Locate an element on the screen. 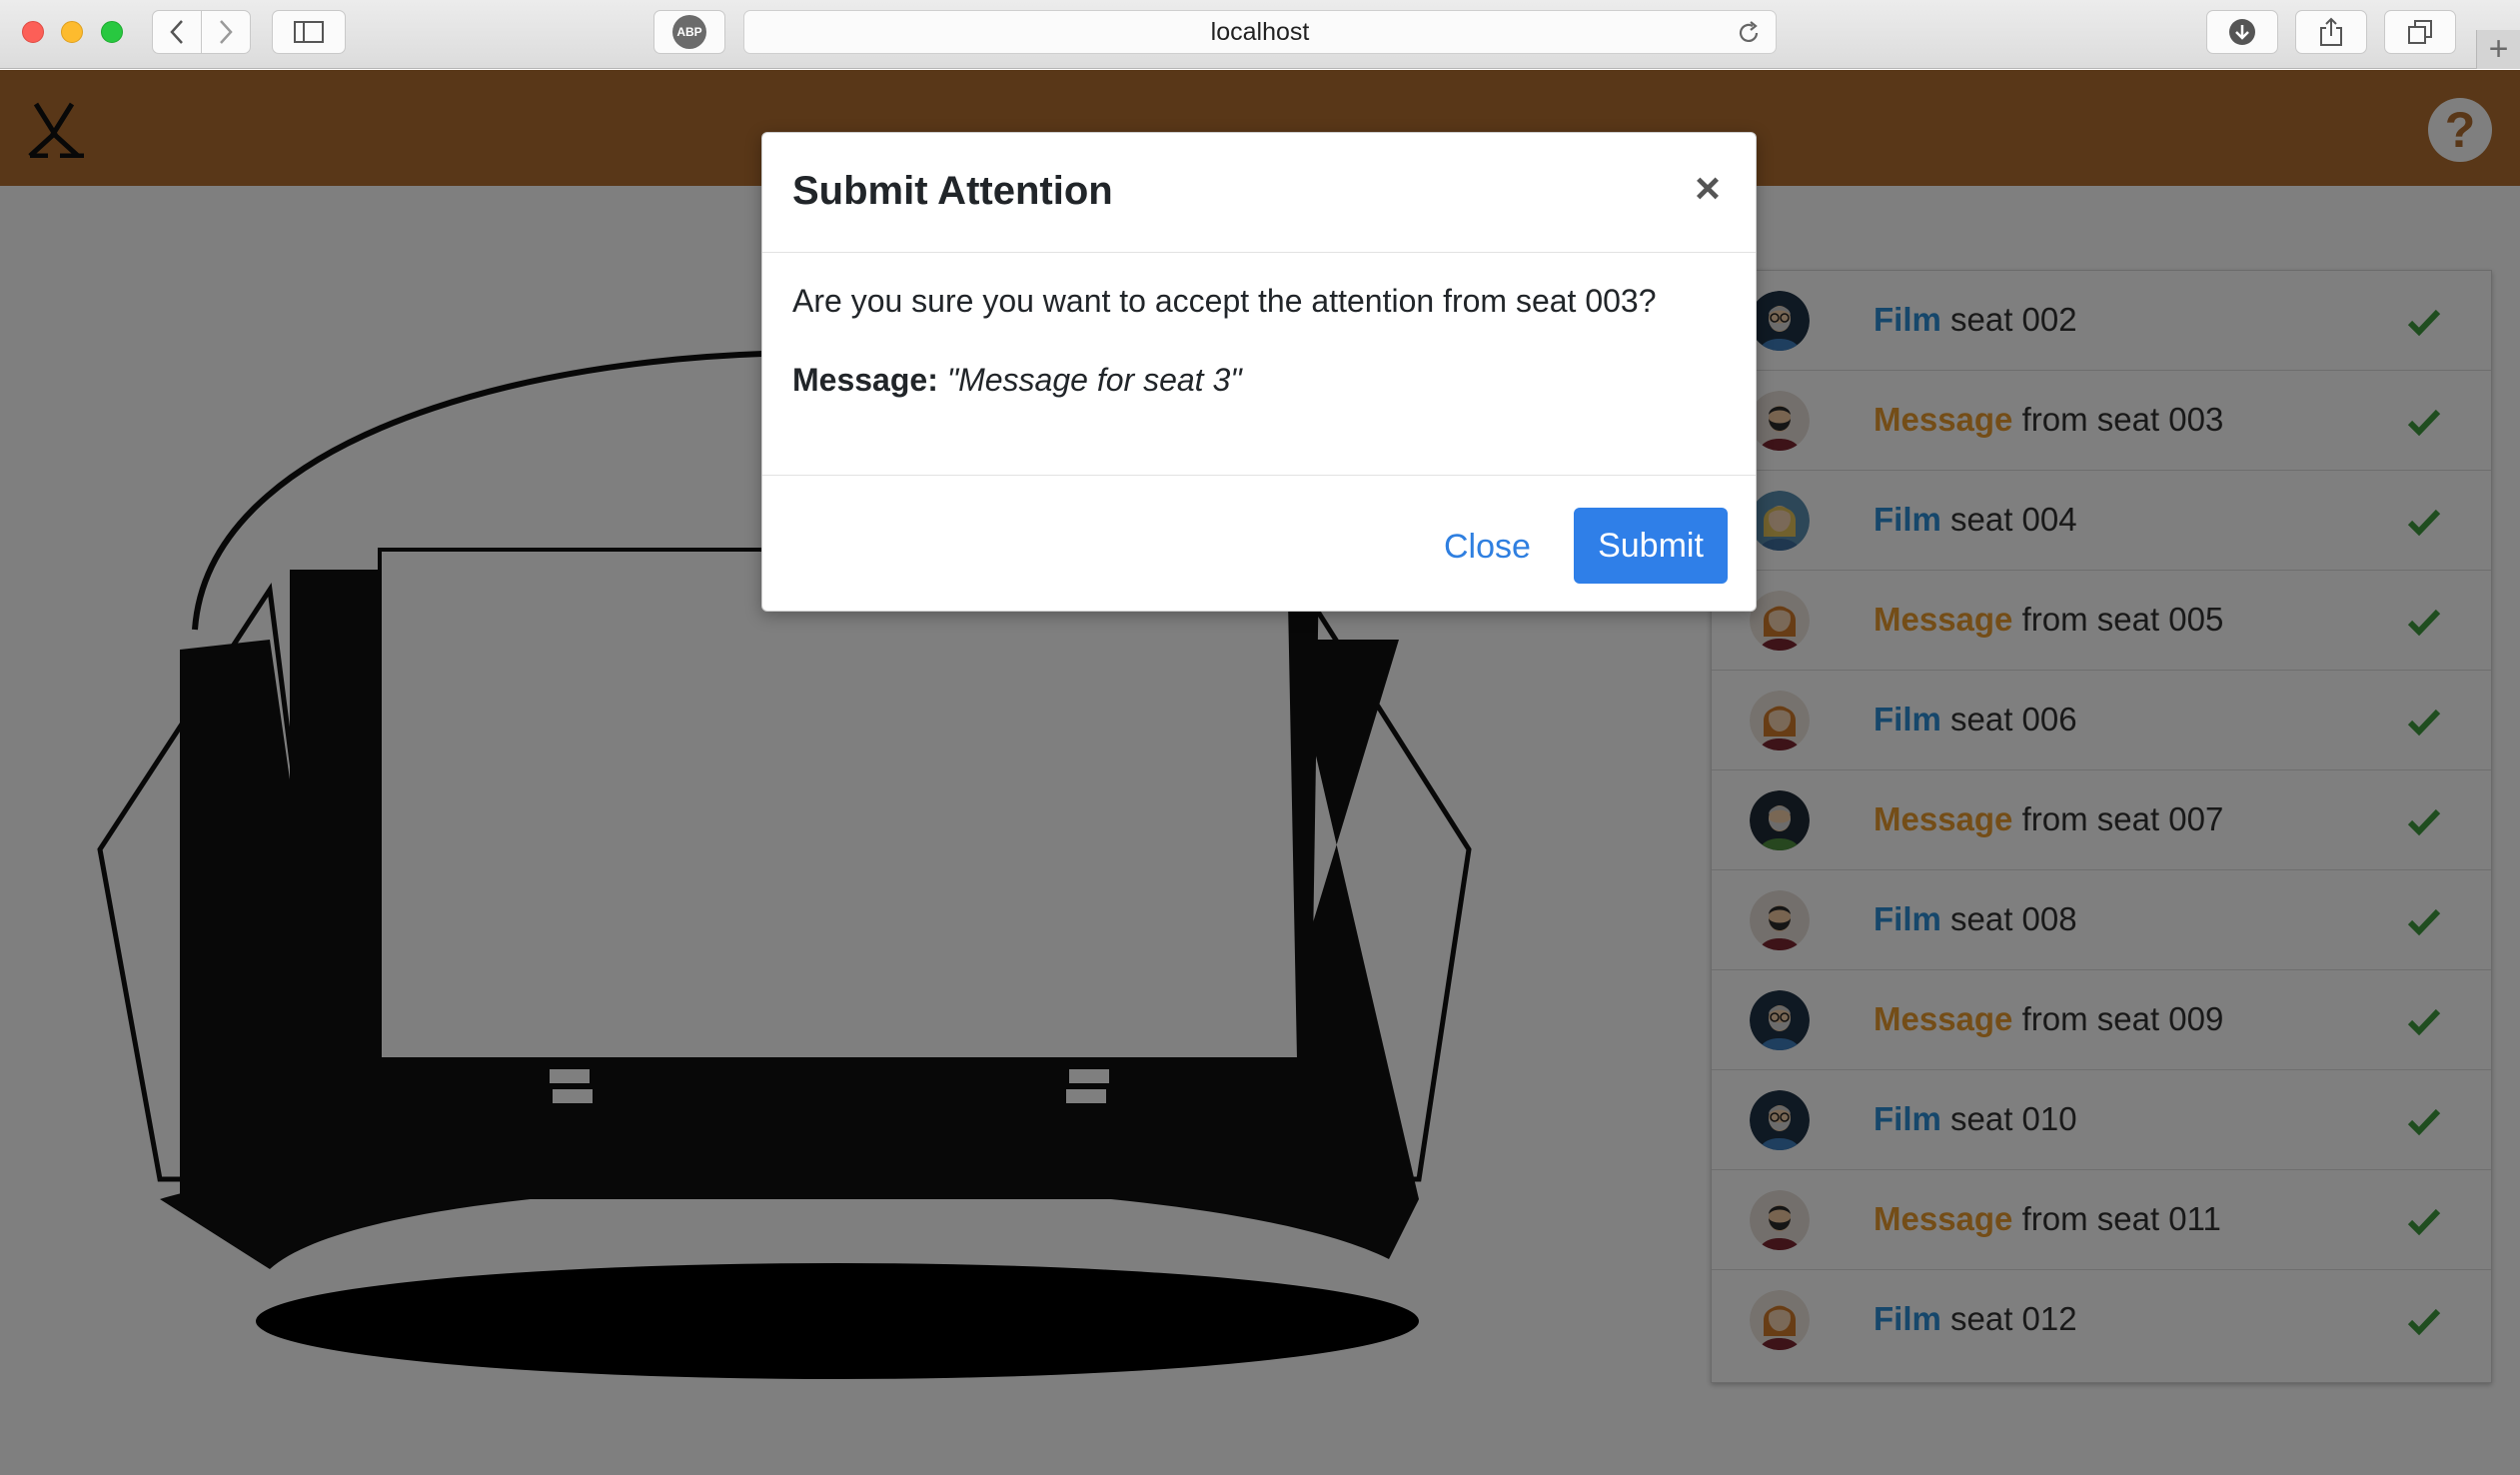  share-icon is located at coordinates (2331, 31).